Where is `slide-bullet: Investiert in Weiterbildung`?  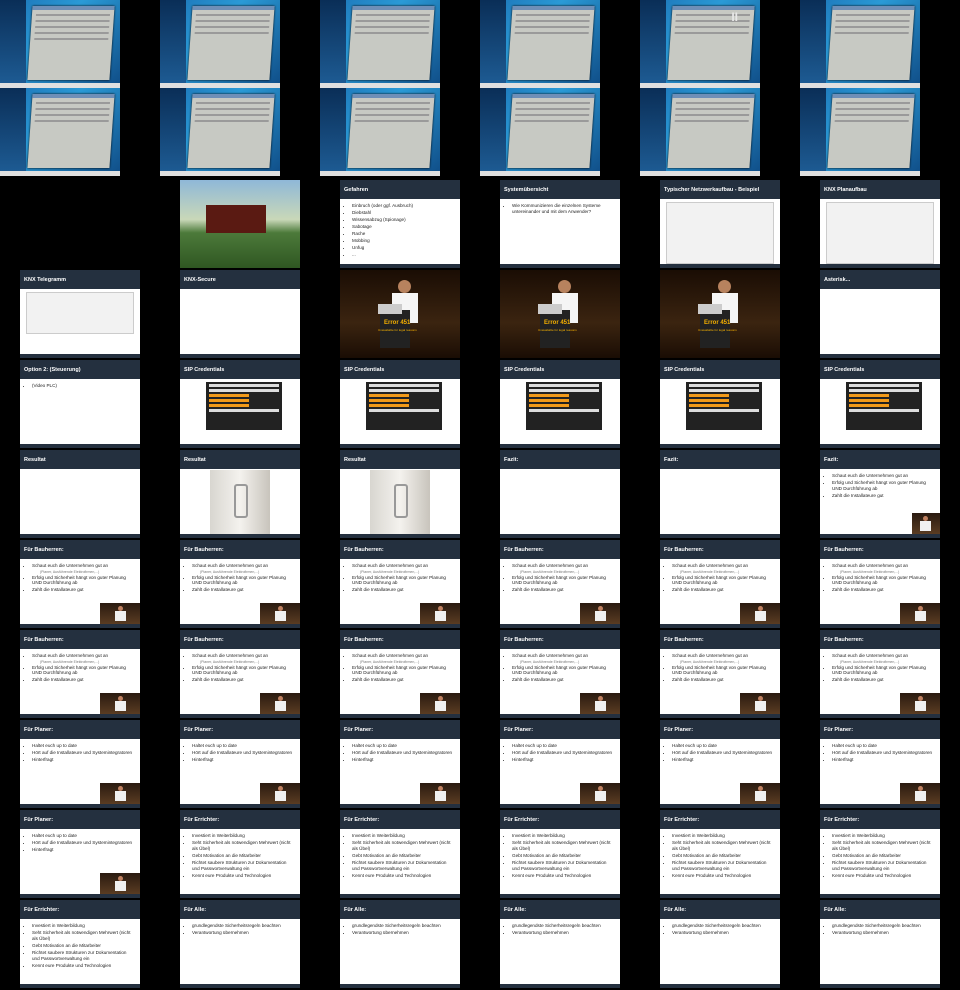 slide-bullet: Investiert in Weiterbildung is located at coordinates (563, 836).